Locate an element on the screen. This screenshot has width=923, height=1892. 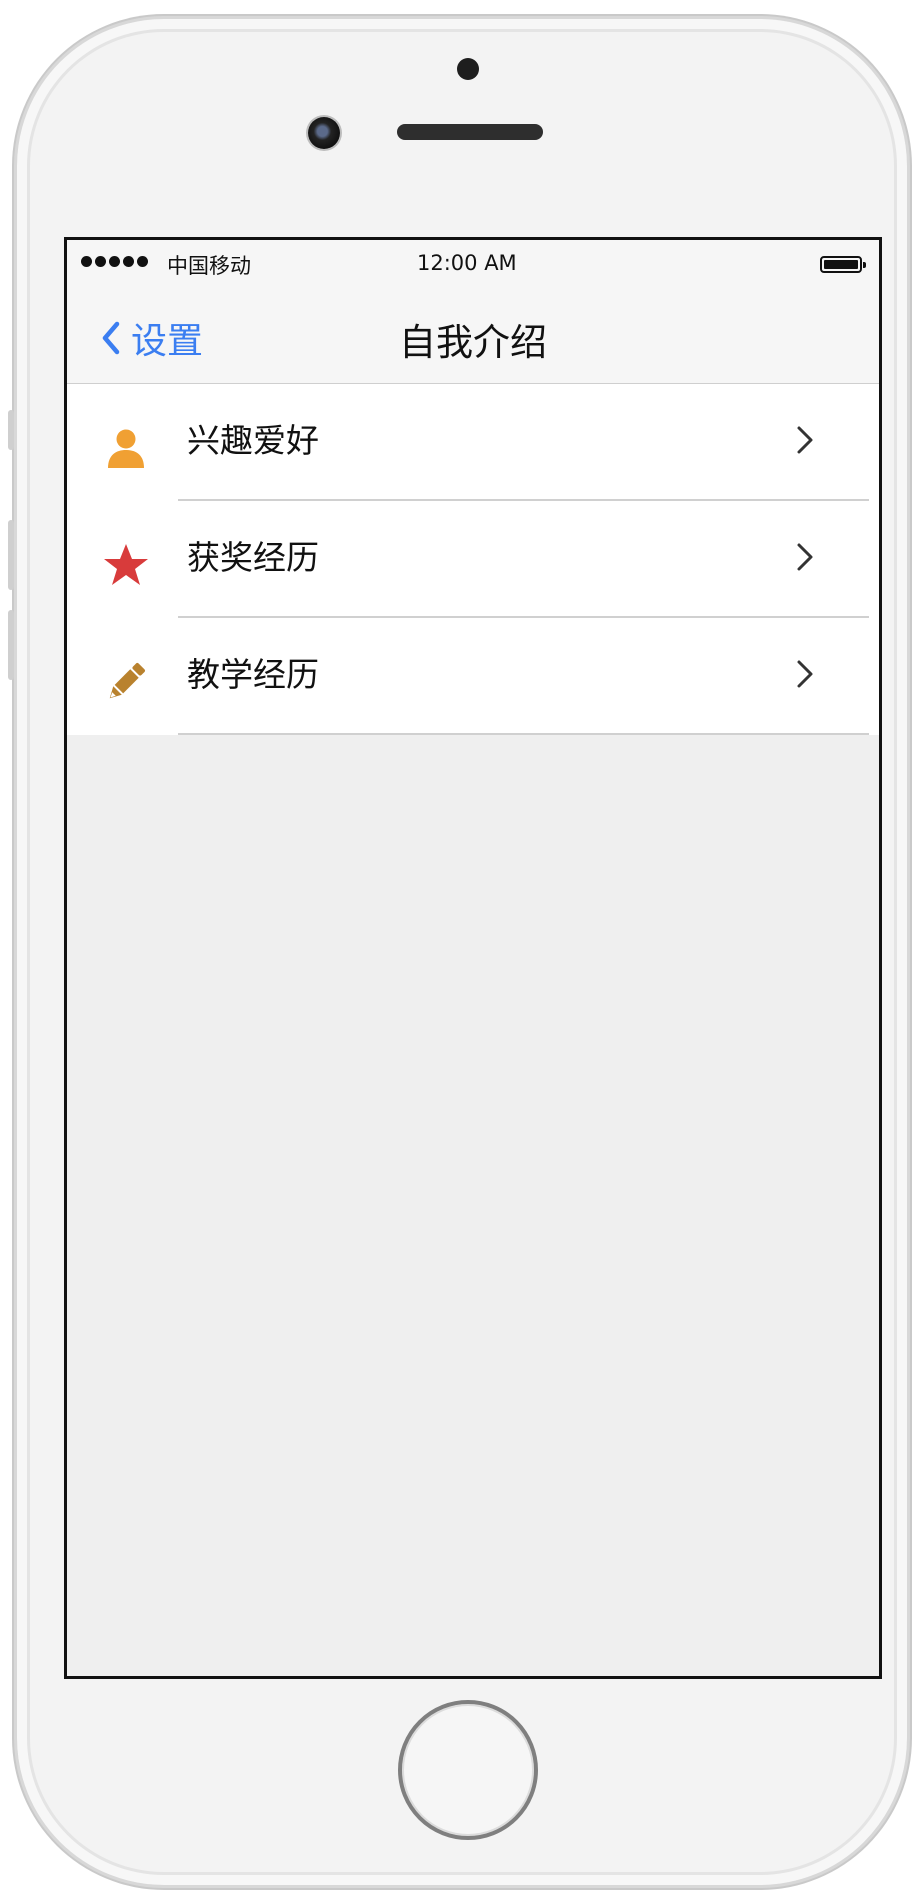
list-item-hobbies: 兴趣爱好 is located at coordinates (473, 442).